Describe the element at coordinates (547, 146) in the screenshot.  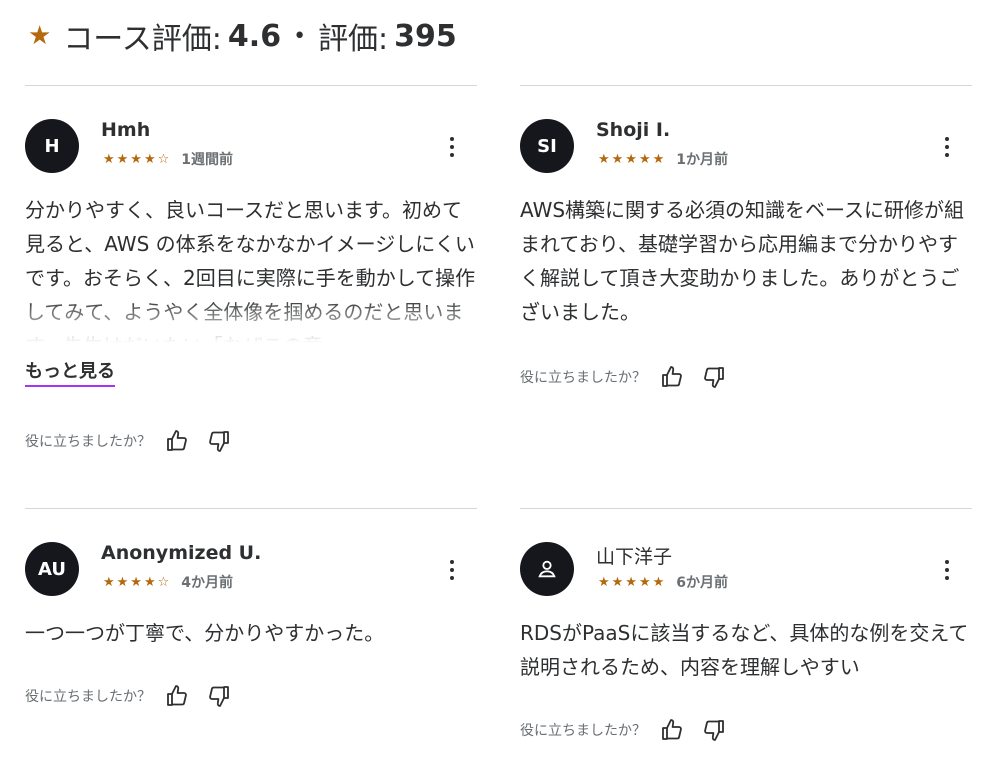
I see `avatar: SI` at that location.